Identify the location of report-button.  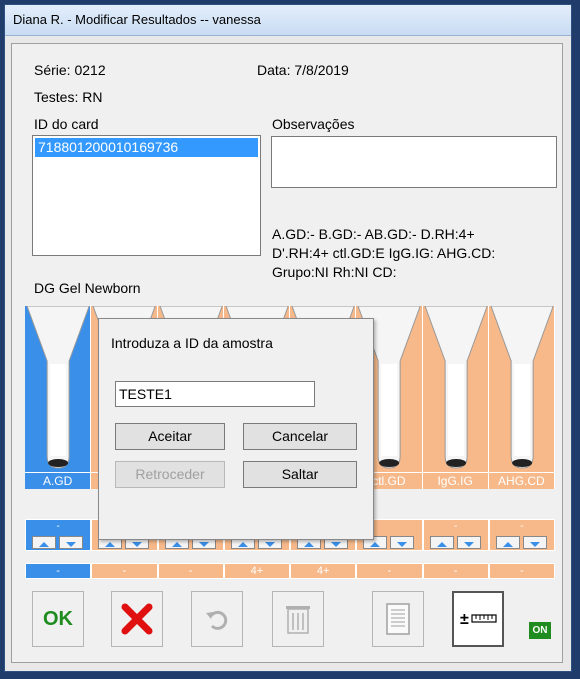
(398, 619).